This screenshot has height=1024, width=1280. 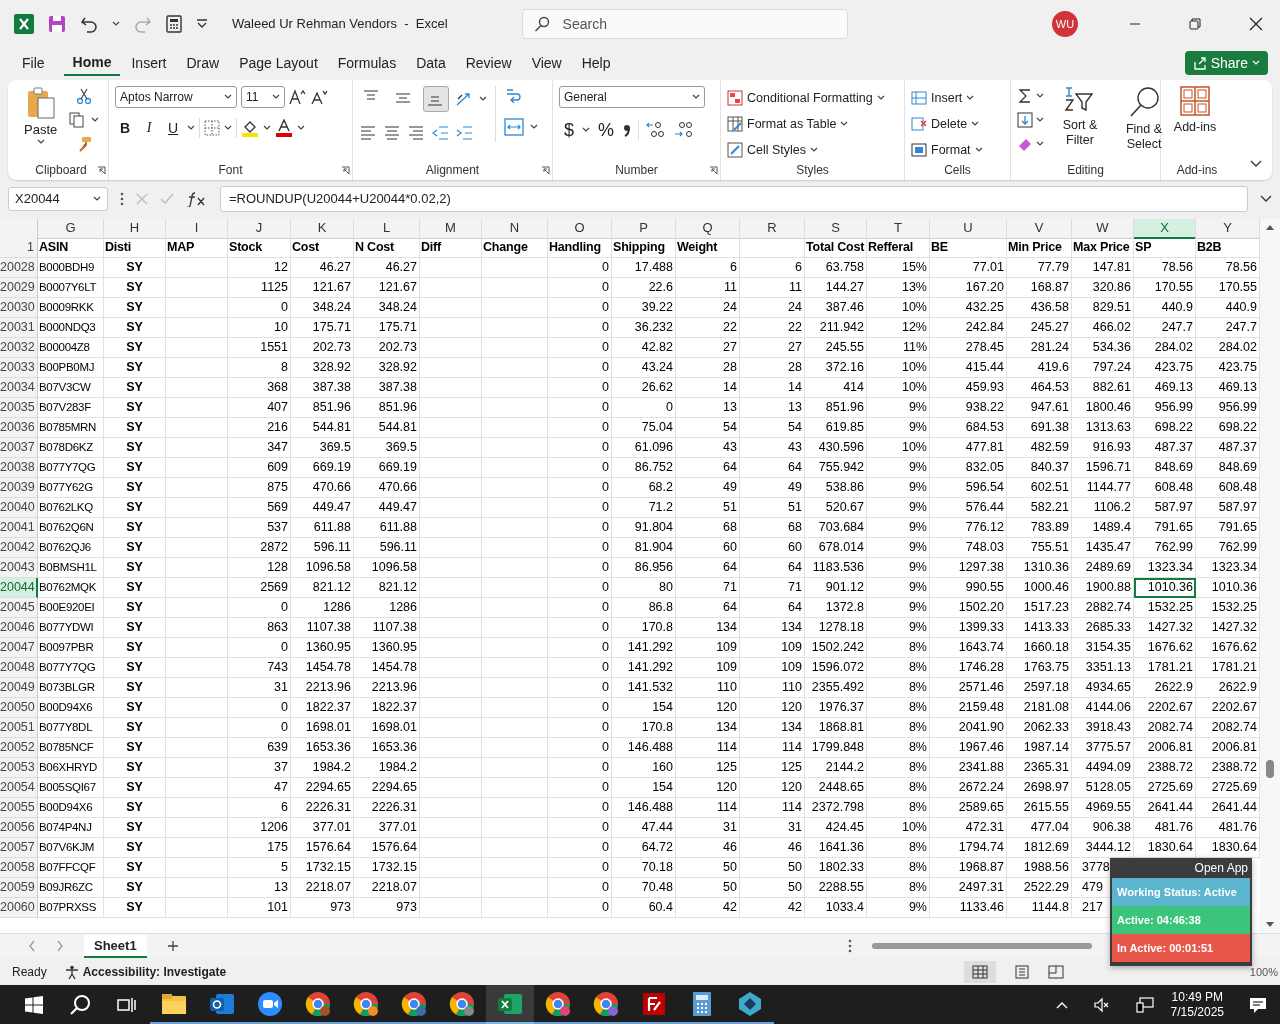 What do you see at coordinates (773, 149) in the screenshot?
I see `ribbon-menu-button: Cell Styles` at bounding box center [773, 149].